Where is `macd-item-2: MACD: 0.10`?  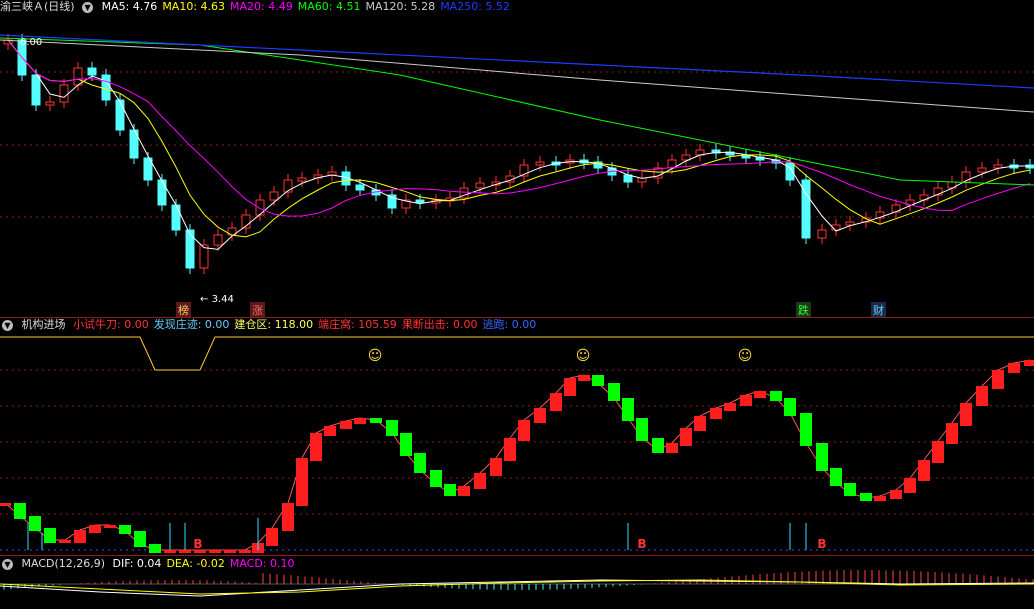
macd-item-2: MACD: 0.10 is located at coordinates (262, 563).